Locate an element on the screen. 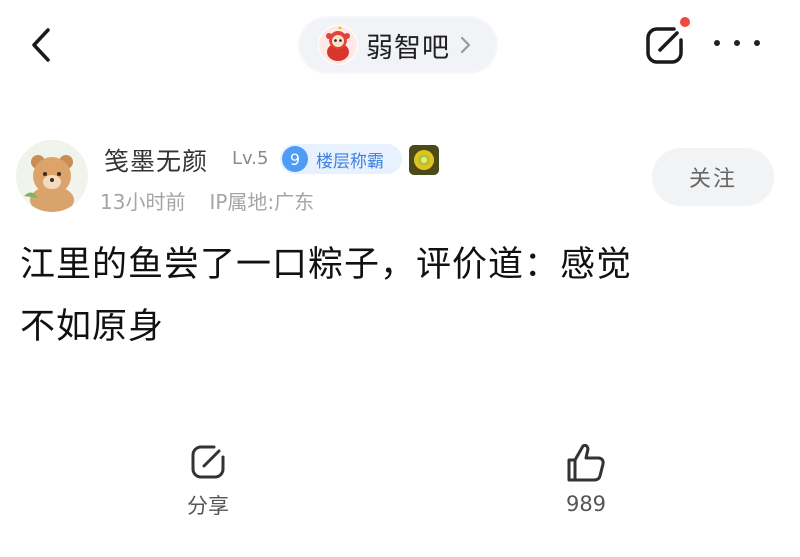 The image size is (800, 557). share-icon is located at coordinates (208, 462).